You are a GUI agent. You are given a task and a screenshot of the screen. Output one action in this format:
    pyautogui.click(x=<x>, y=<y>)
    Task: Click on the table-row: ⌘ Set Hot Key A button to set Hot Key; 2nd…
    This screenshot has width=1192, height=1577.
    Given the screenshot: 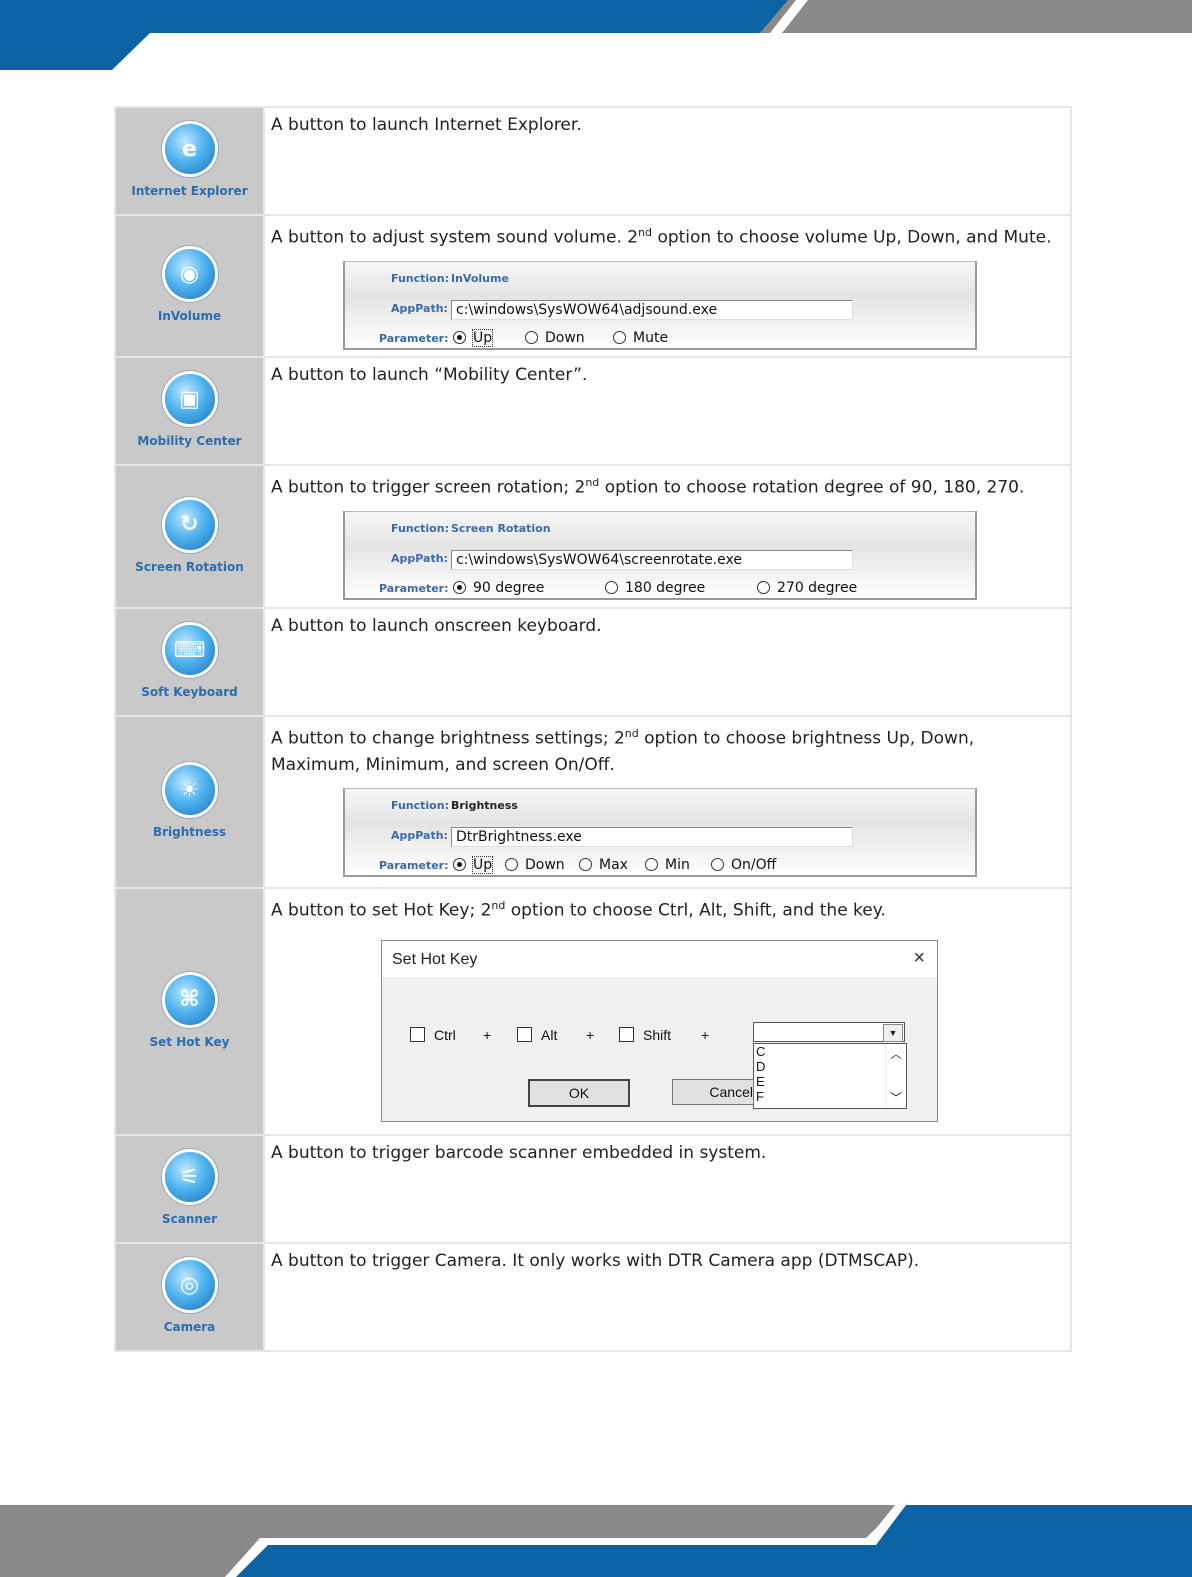 What is the action you would take?
    pyautogui.click(x=593, y=1011)
    